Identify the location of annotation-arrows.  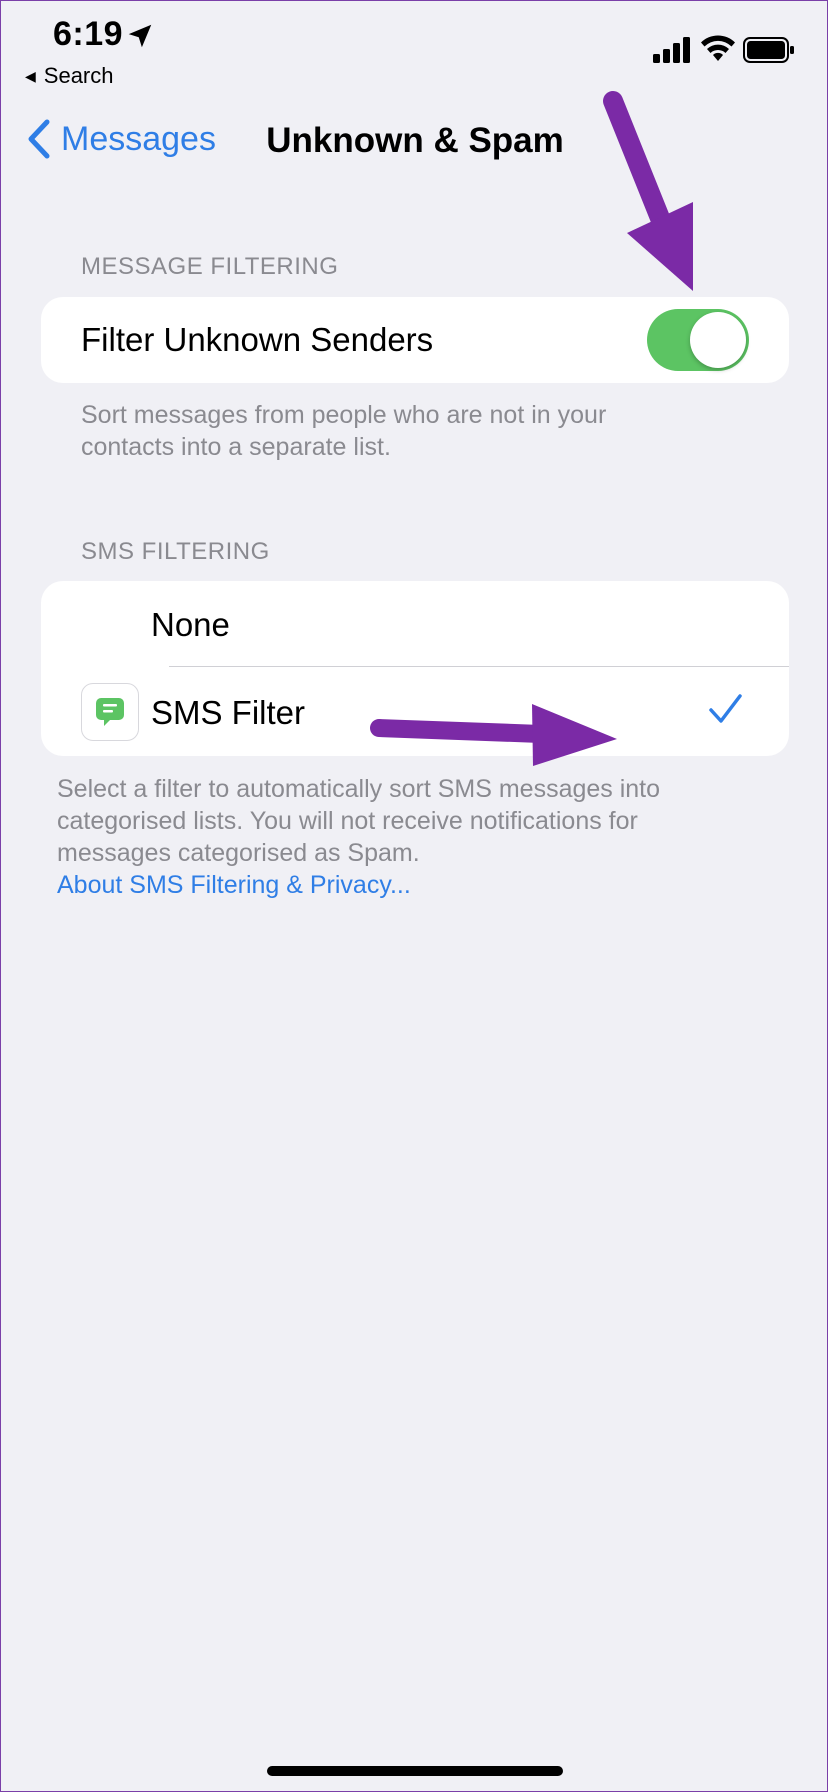
(531, 428).